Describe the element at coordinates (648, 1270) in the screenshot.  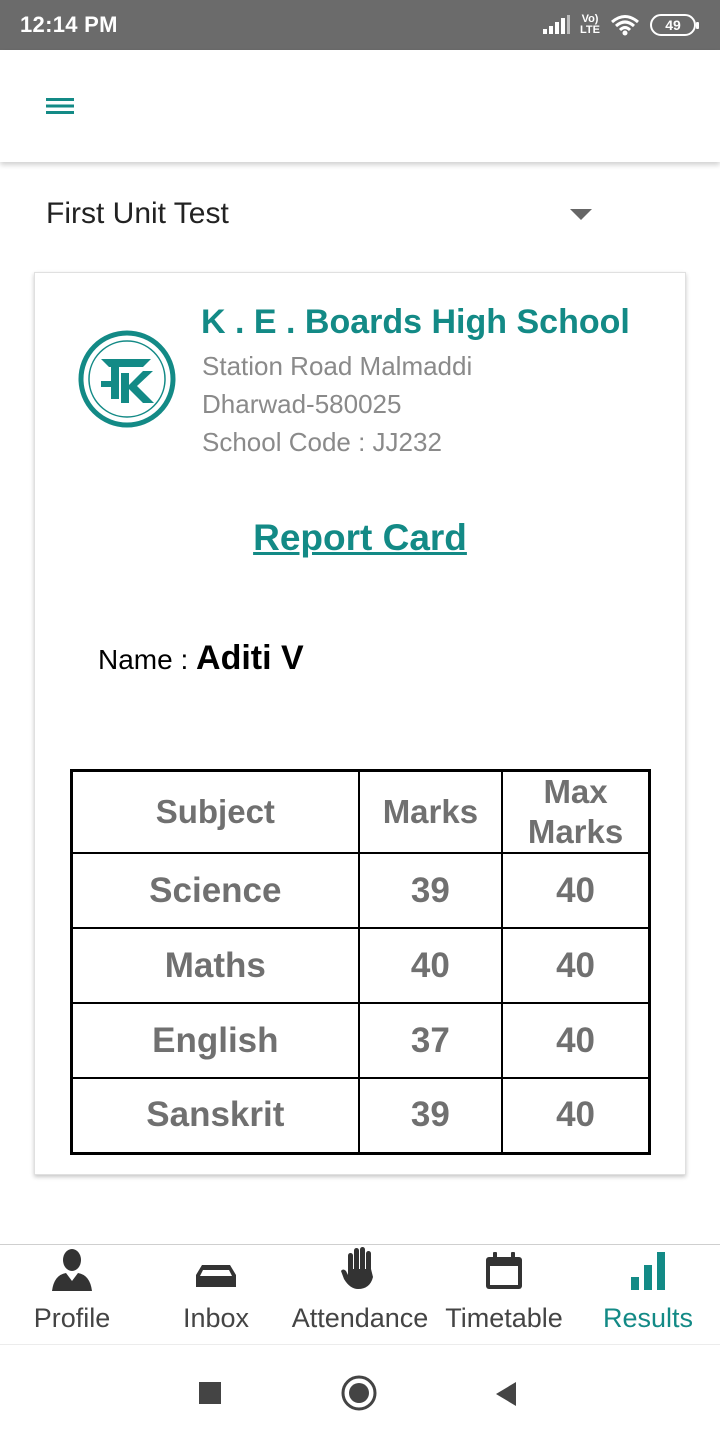
I see `bar-chart-icon` at that location.